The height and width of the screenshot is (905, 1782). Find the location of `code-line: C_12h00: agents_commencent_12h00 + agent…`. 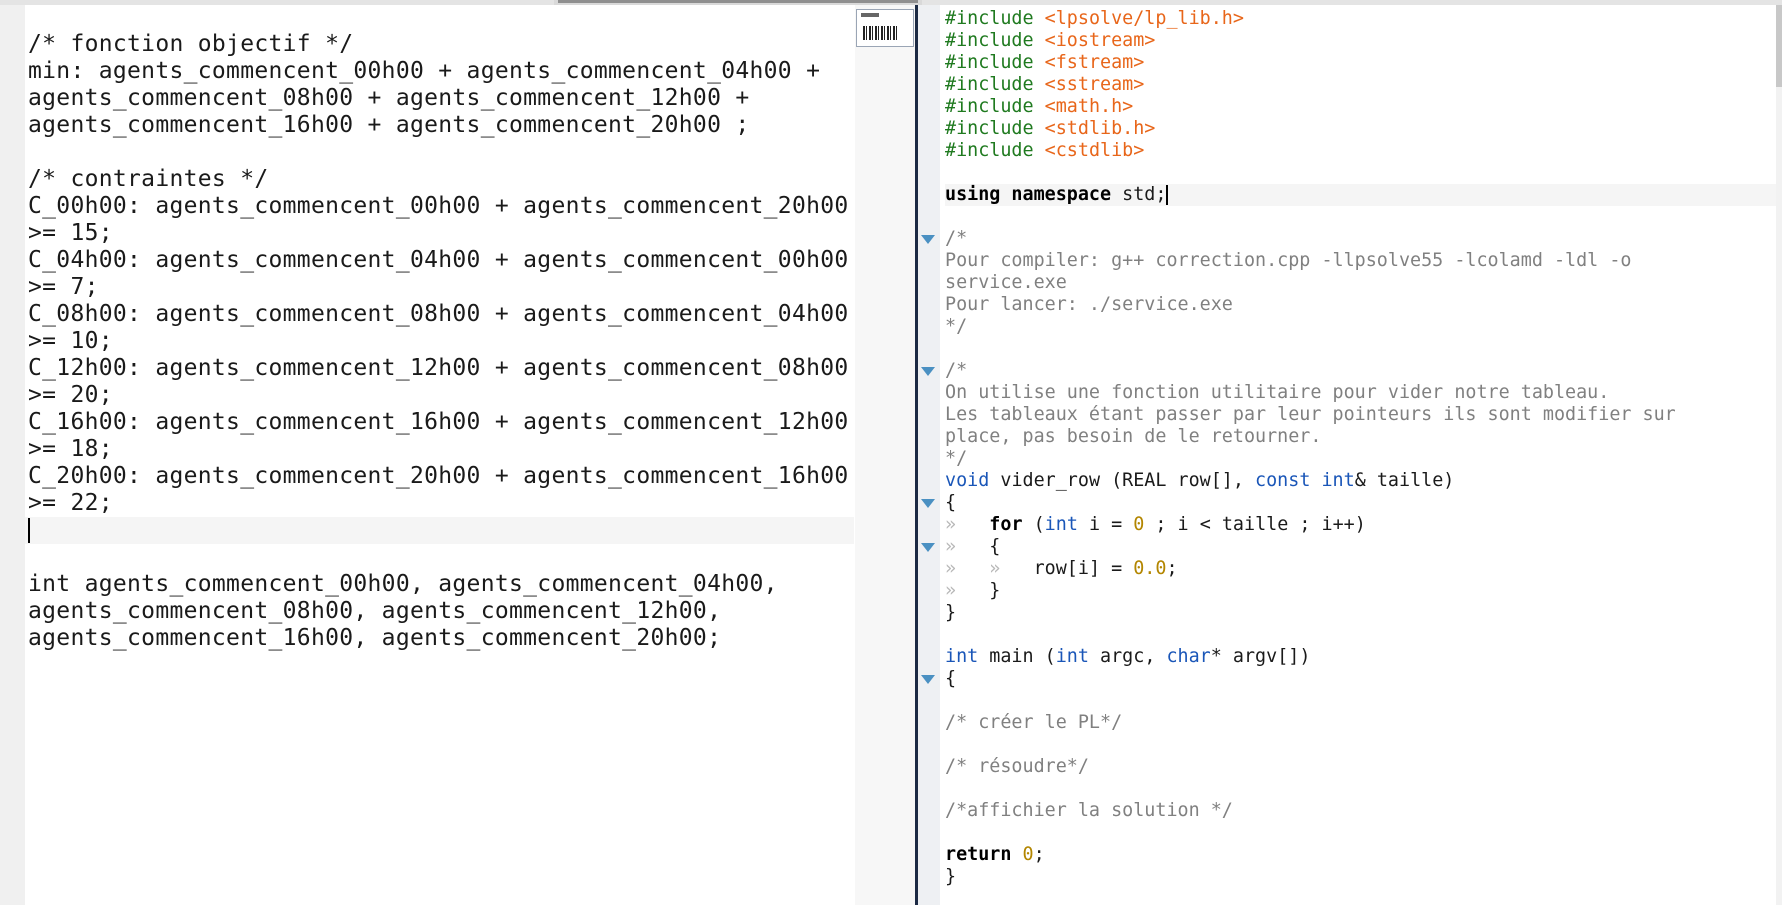

code-line: C_12h00: agents_commencent_12h00 + agent… is located at coordinates (441, 368).